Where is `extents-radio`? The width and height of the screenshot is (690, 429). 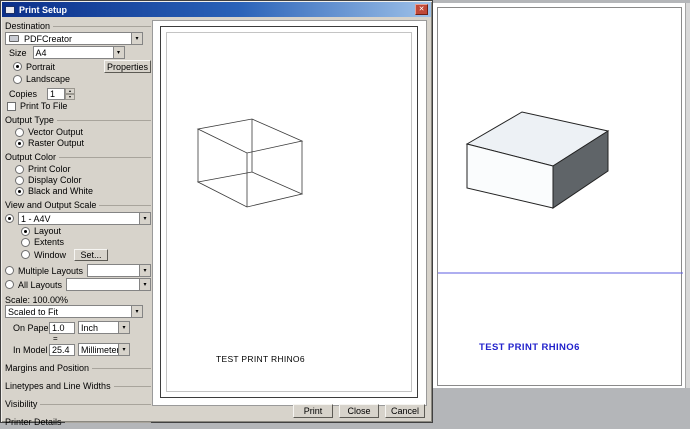
extents-radio is located at coordinates (25, 242).